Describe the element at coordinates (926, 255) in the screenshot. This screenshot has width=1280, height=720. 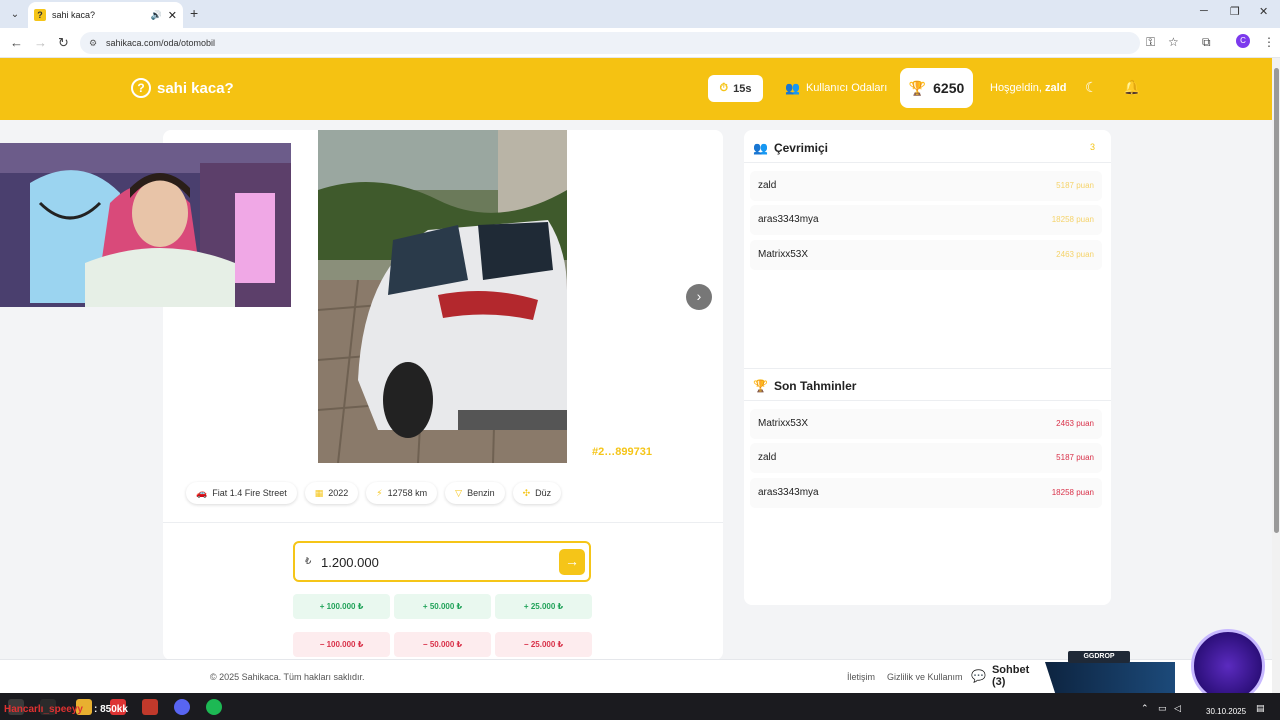
I see `online-user-row: Matrixx53X 2463 puan` at that location.